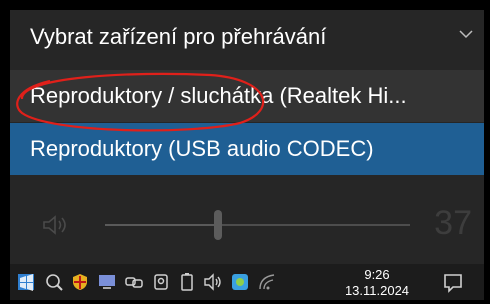  Describe the element at coordinates (187, 282) in the screenshot. I see `battery-icon` at that location.